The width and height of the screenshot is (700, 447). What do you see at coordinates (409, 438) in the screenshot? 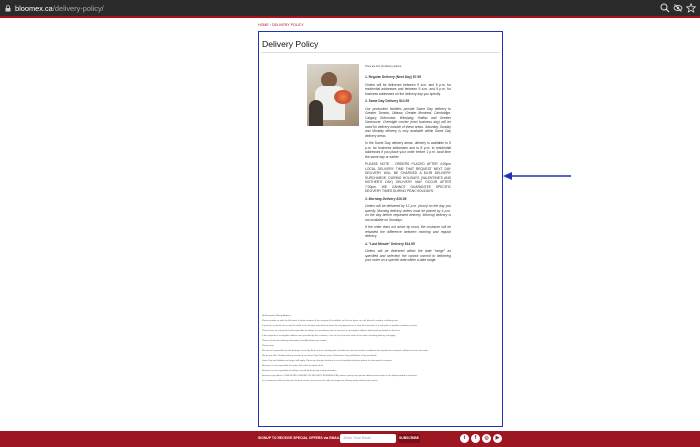
I see `subscribe-button: SUBSCRIBE` at bounding box center [409, 438].